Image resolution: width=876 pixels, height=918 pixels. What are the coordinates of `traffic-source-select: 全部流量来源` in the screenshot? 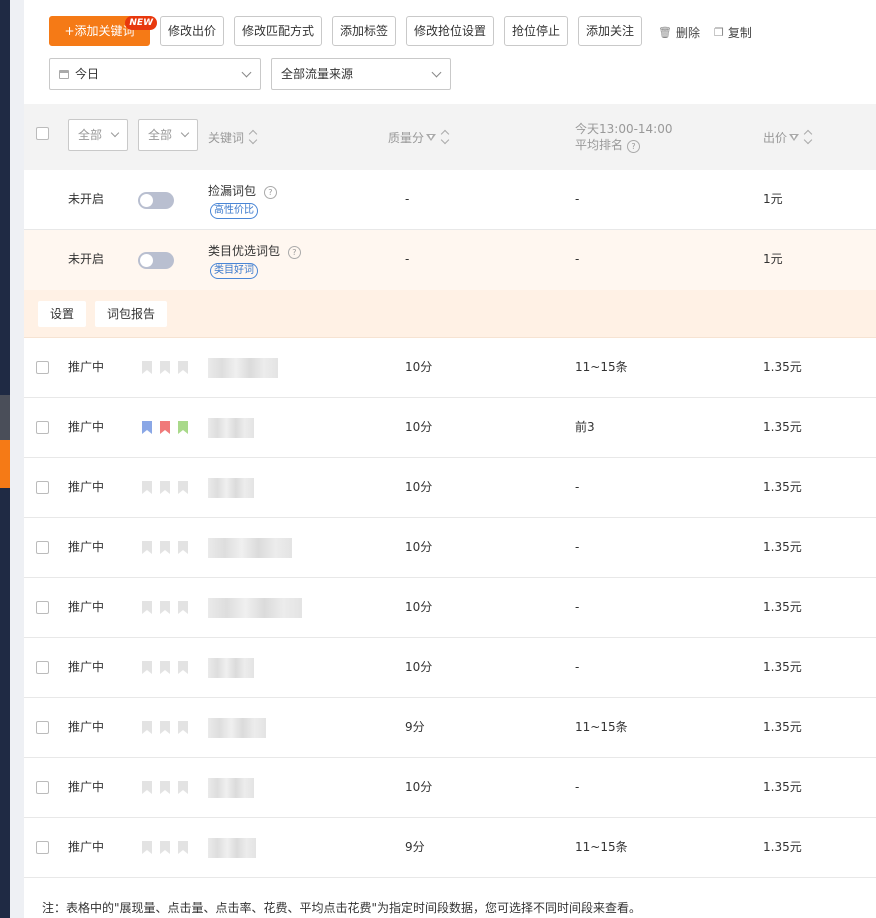 It's located at (361, 74).